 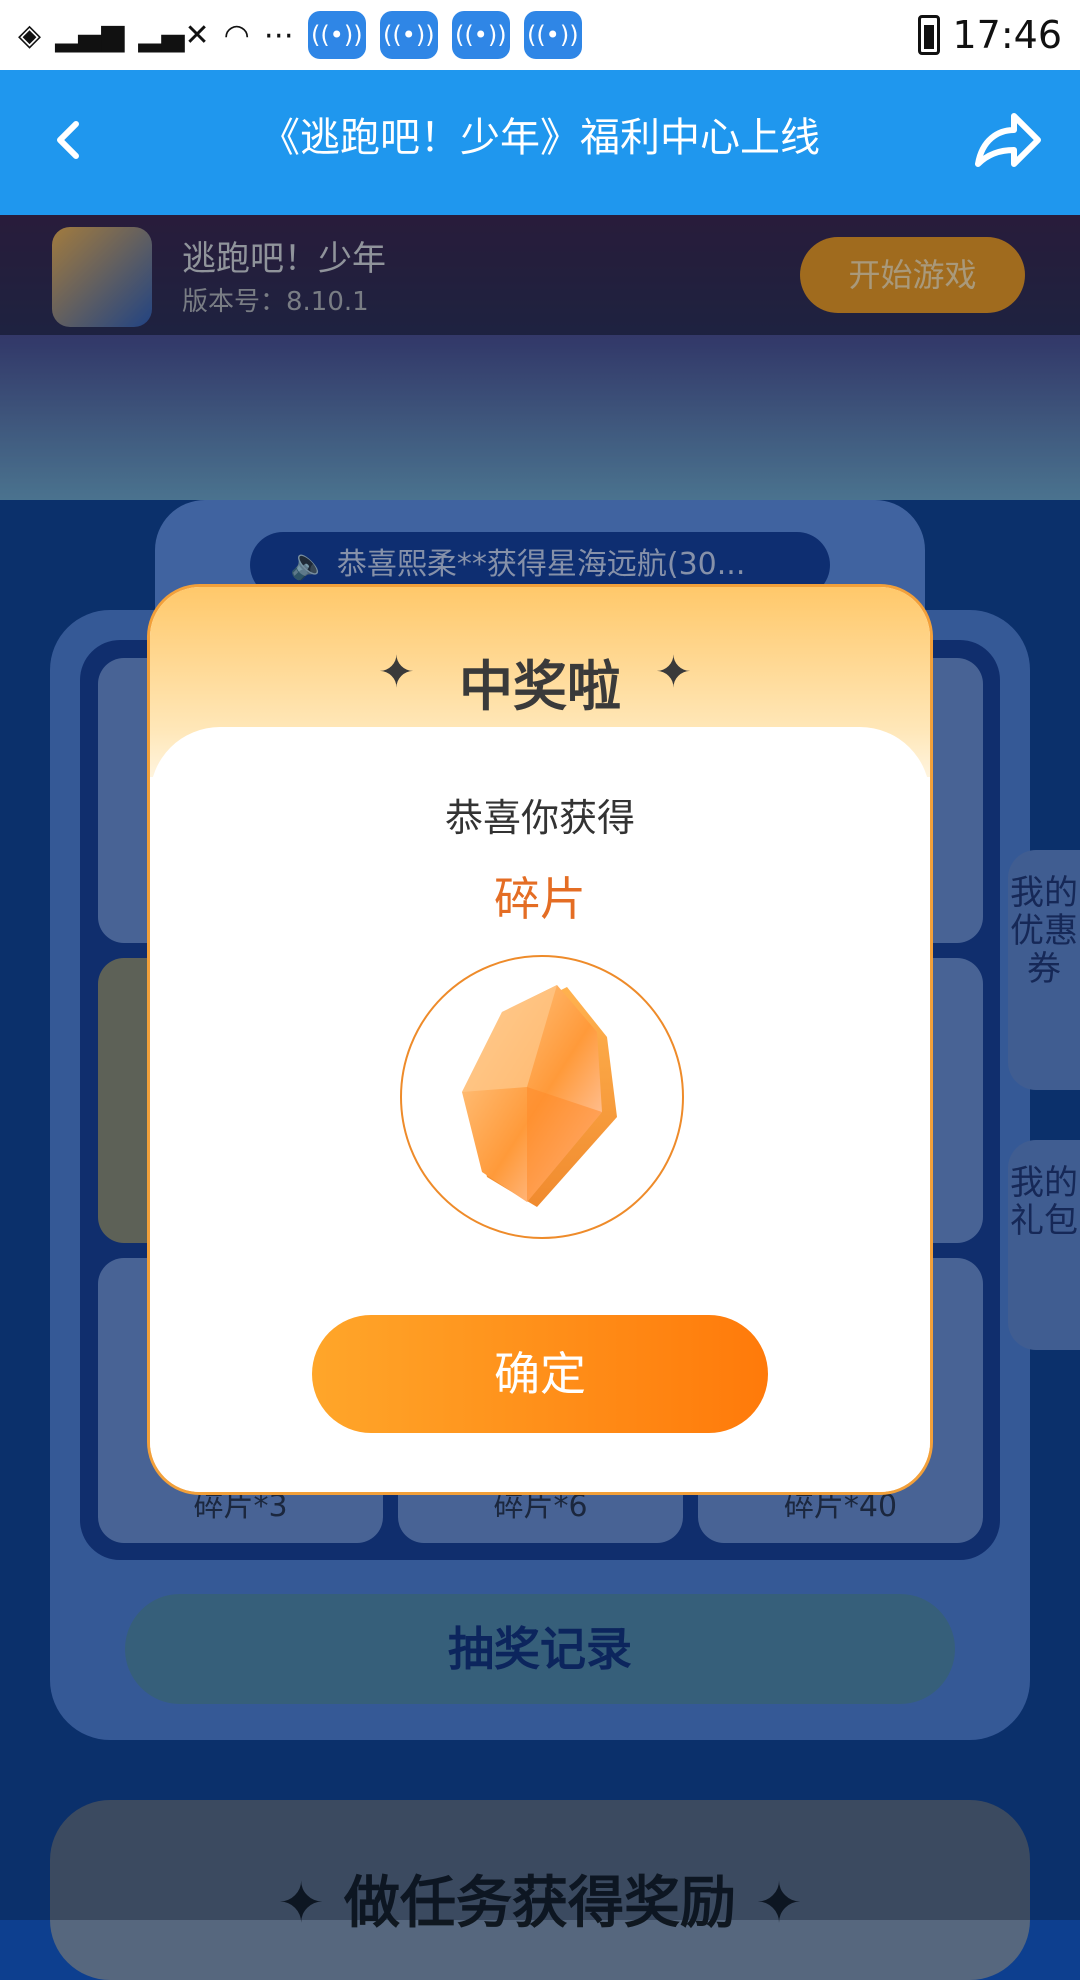 I want to click on prize-dialog-title: 中奖啦, so click(x=540, y=686).